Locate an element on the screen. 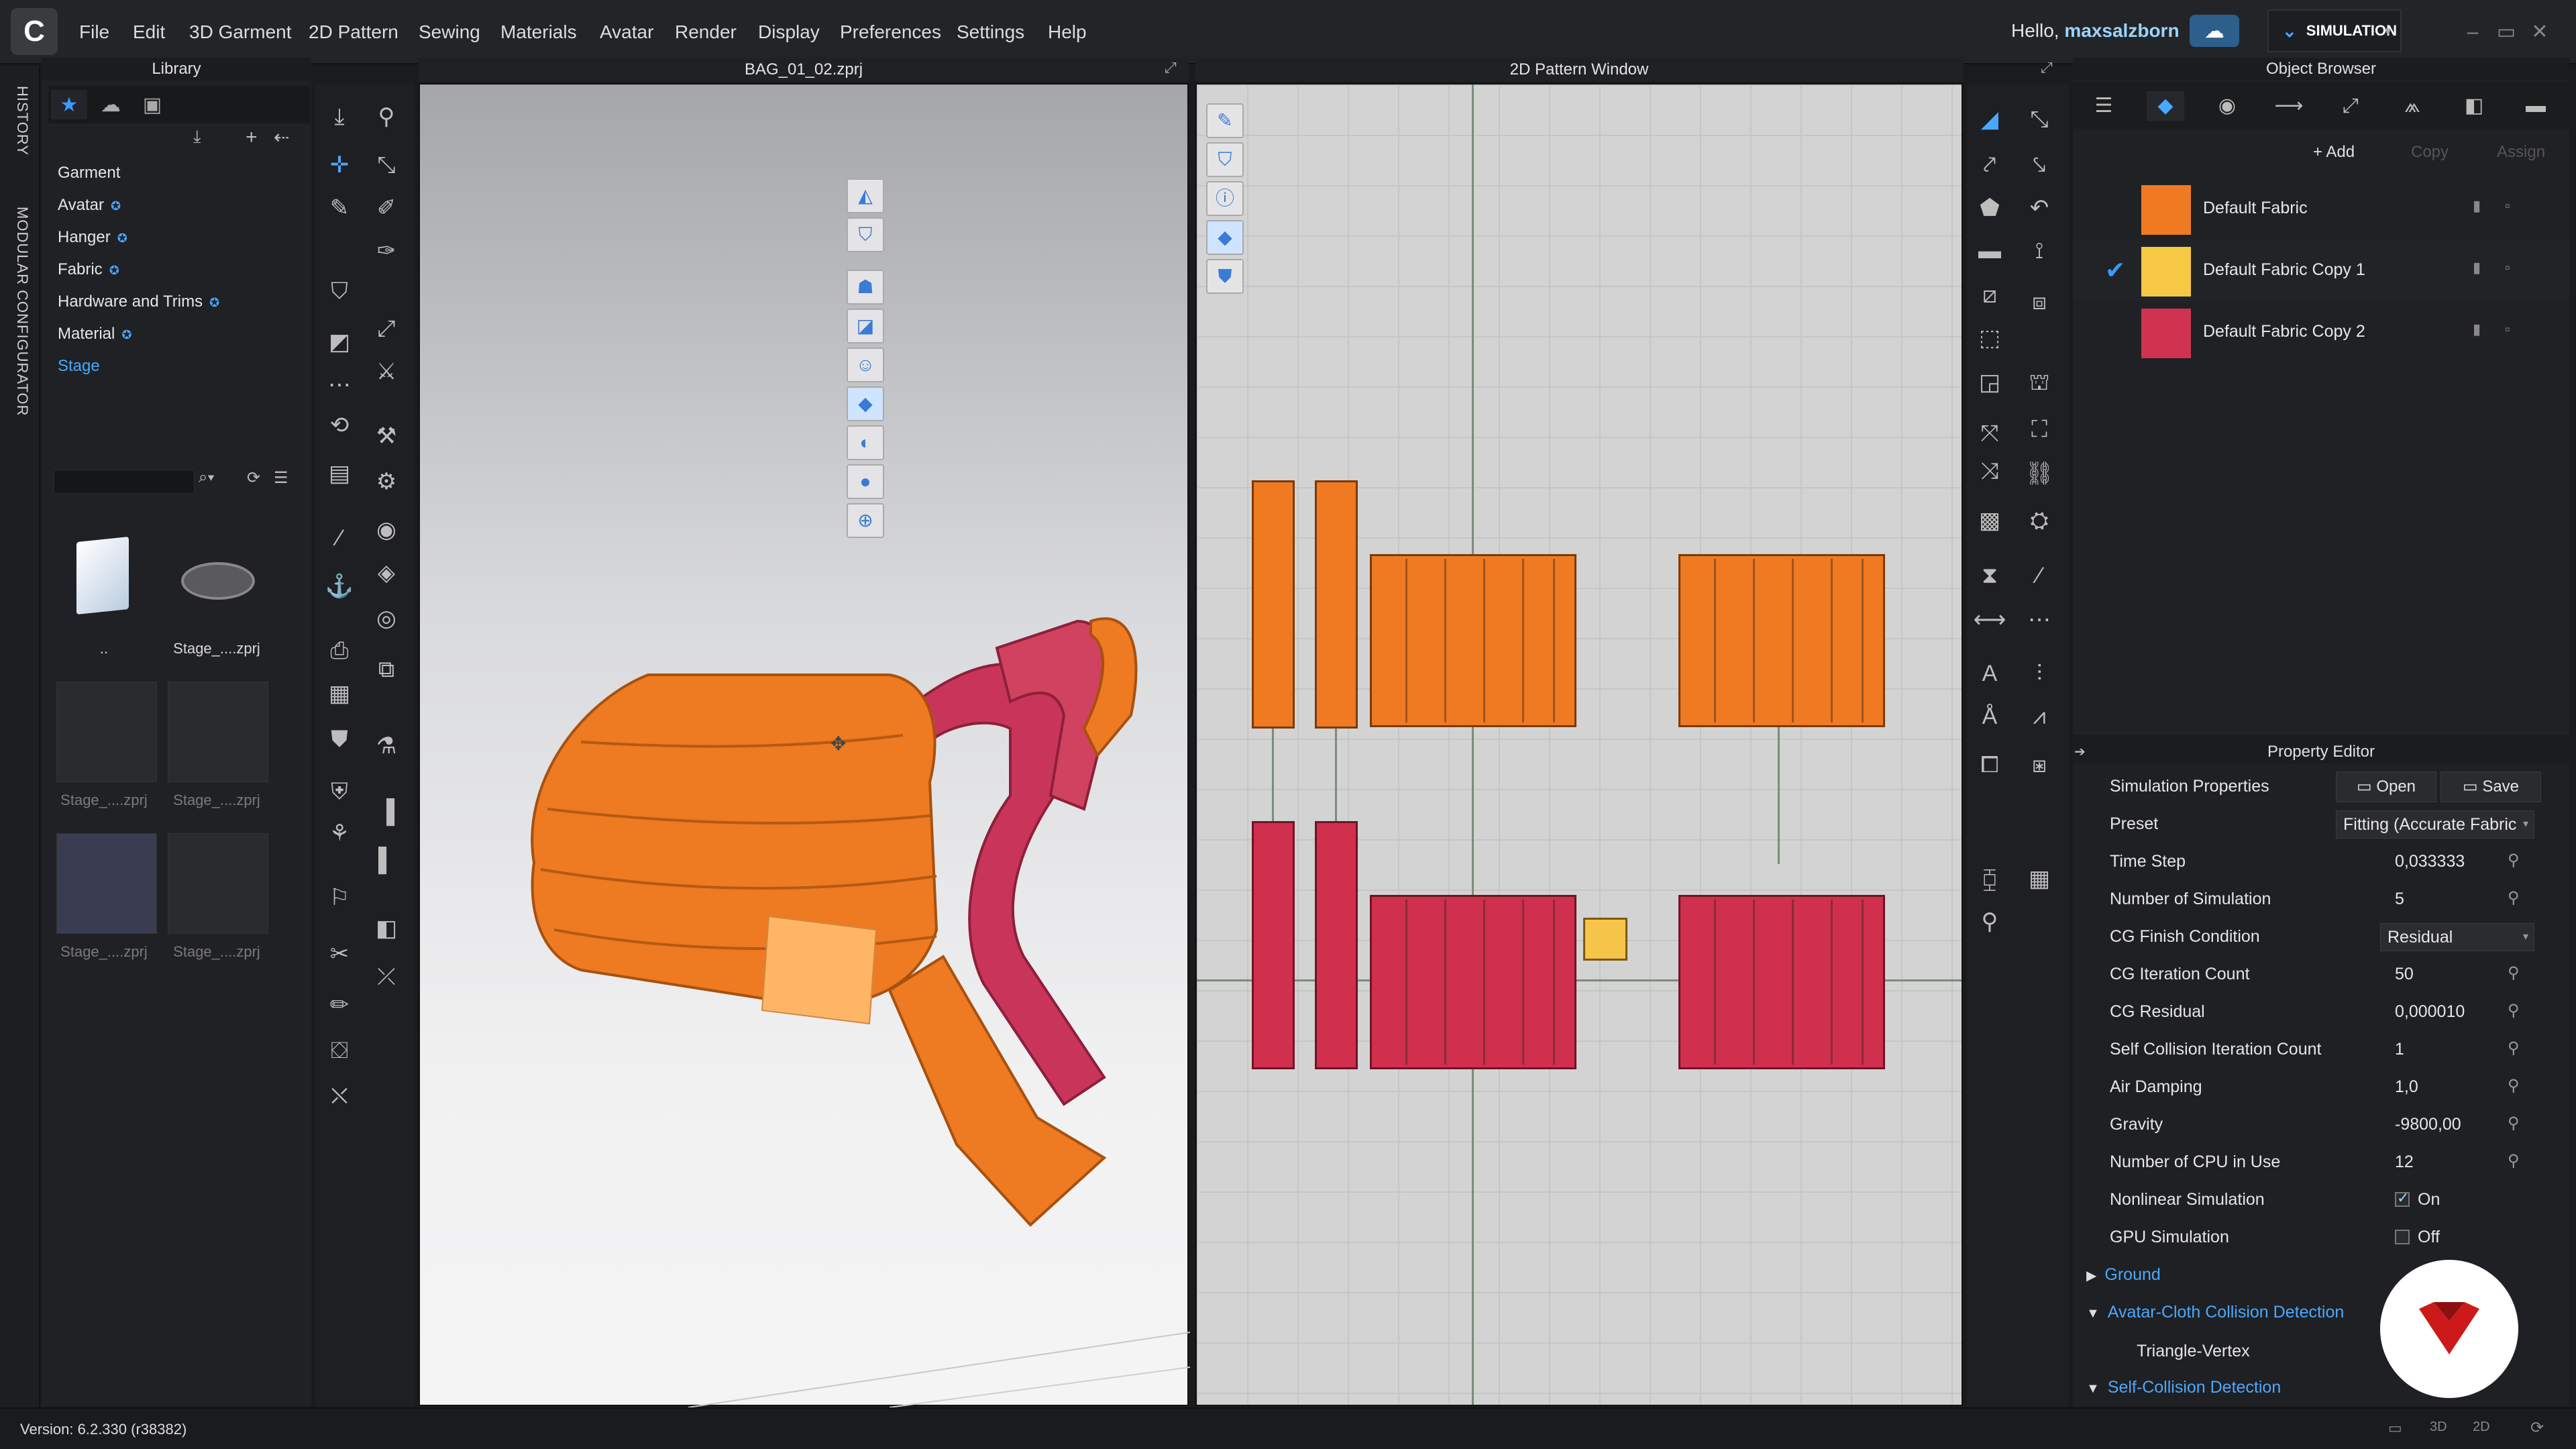 The width and height of the screenshot is (2576, 1449). texture-icon: ▤ is located at coordinates (339, 473).